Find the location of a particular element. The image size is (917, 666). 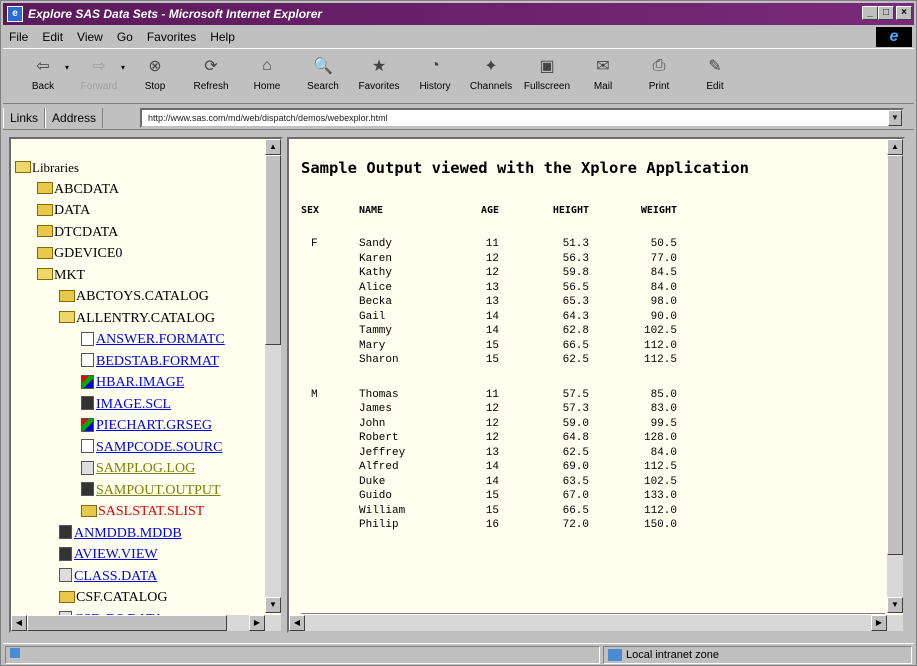

forward-button: ⇨ Forward ▾ is located at coordinates (99, 70).